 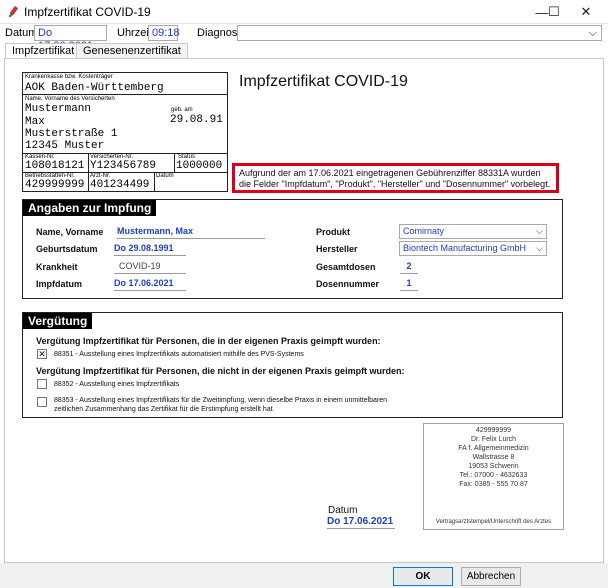 I want to click on datum-label: Datum, so click(x=21, y=33).